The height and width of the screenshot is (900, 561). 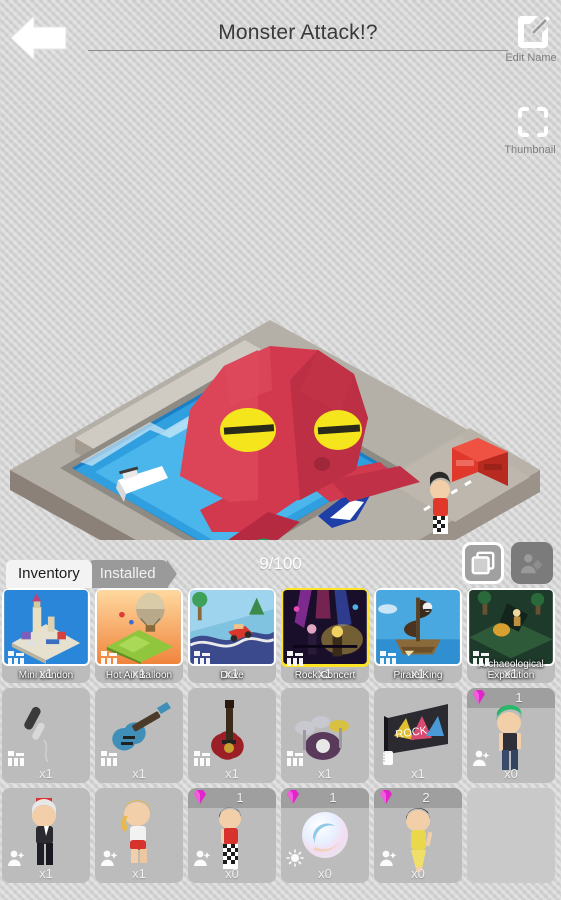 What do you see at coordinates (388, 758) in the screenshot?
I see `paper-roll-icon` at bounding box center [388, 758].